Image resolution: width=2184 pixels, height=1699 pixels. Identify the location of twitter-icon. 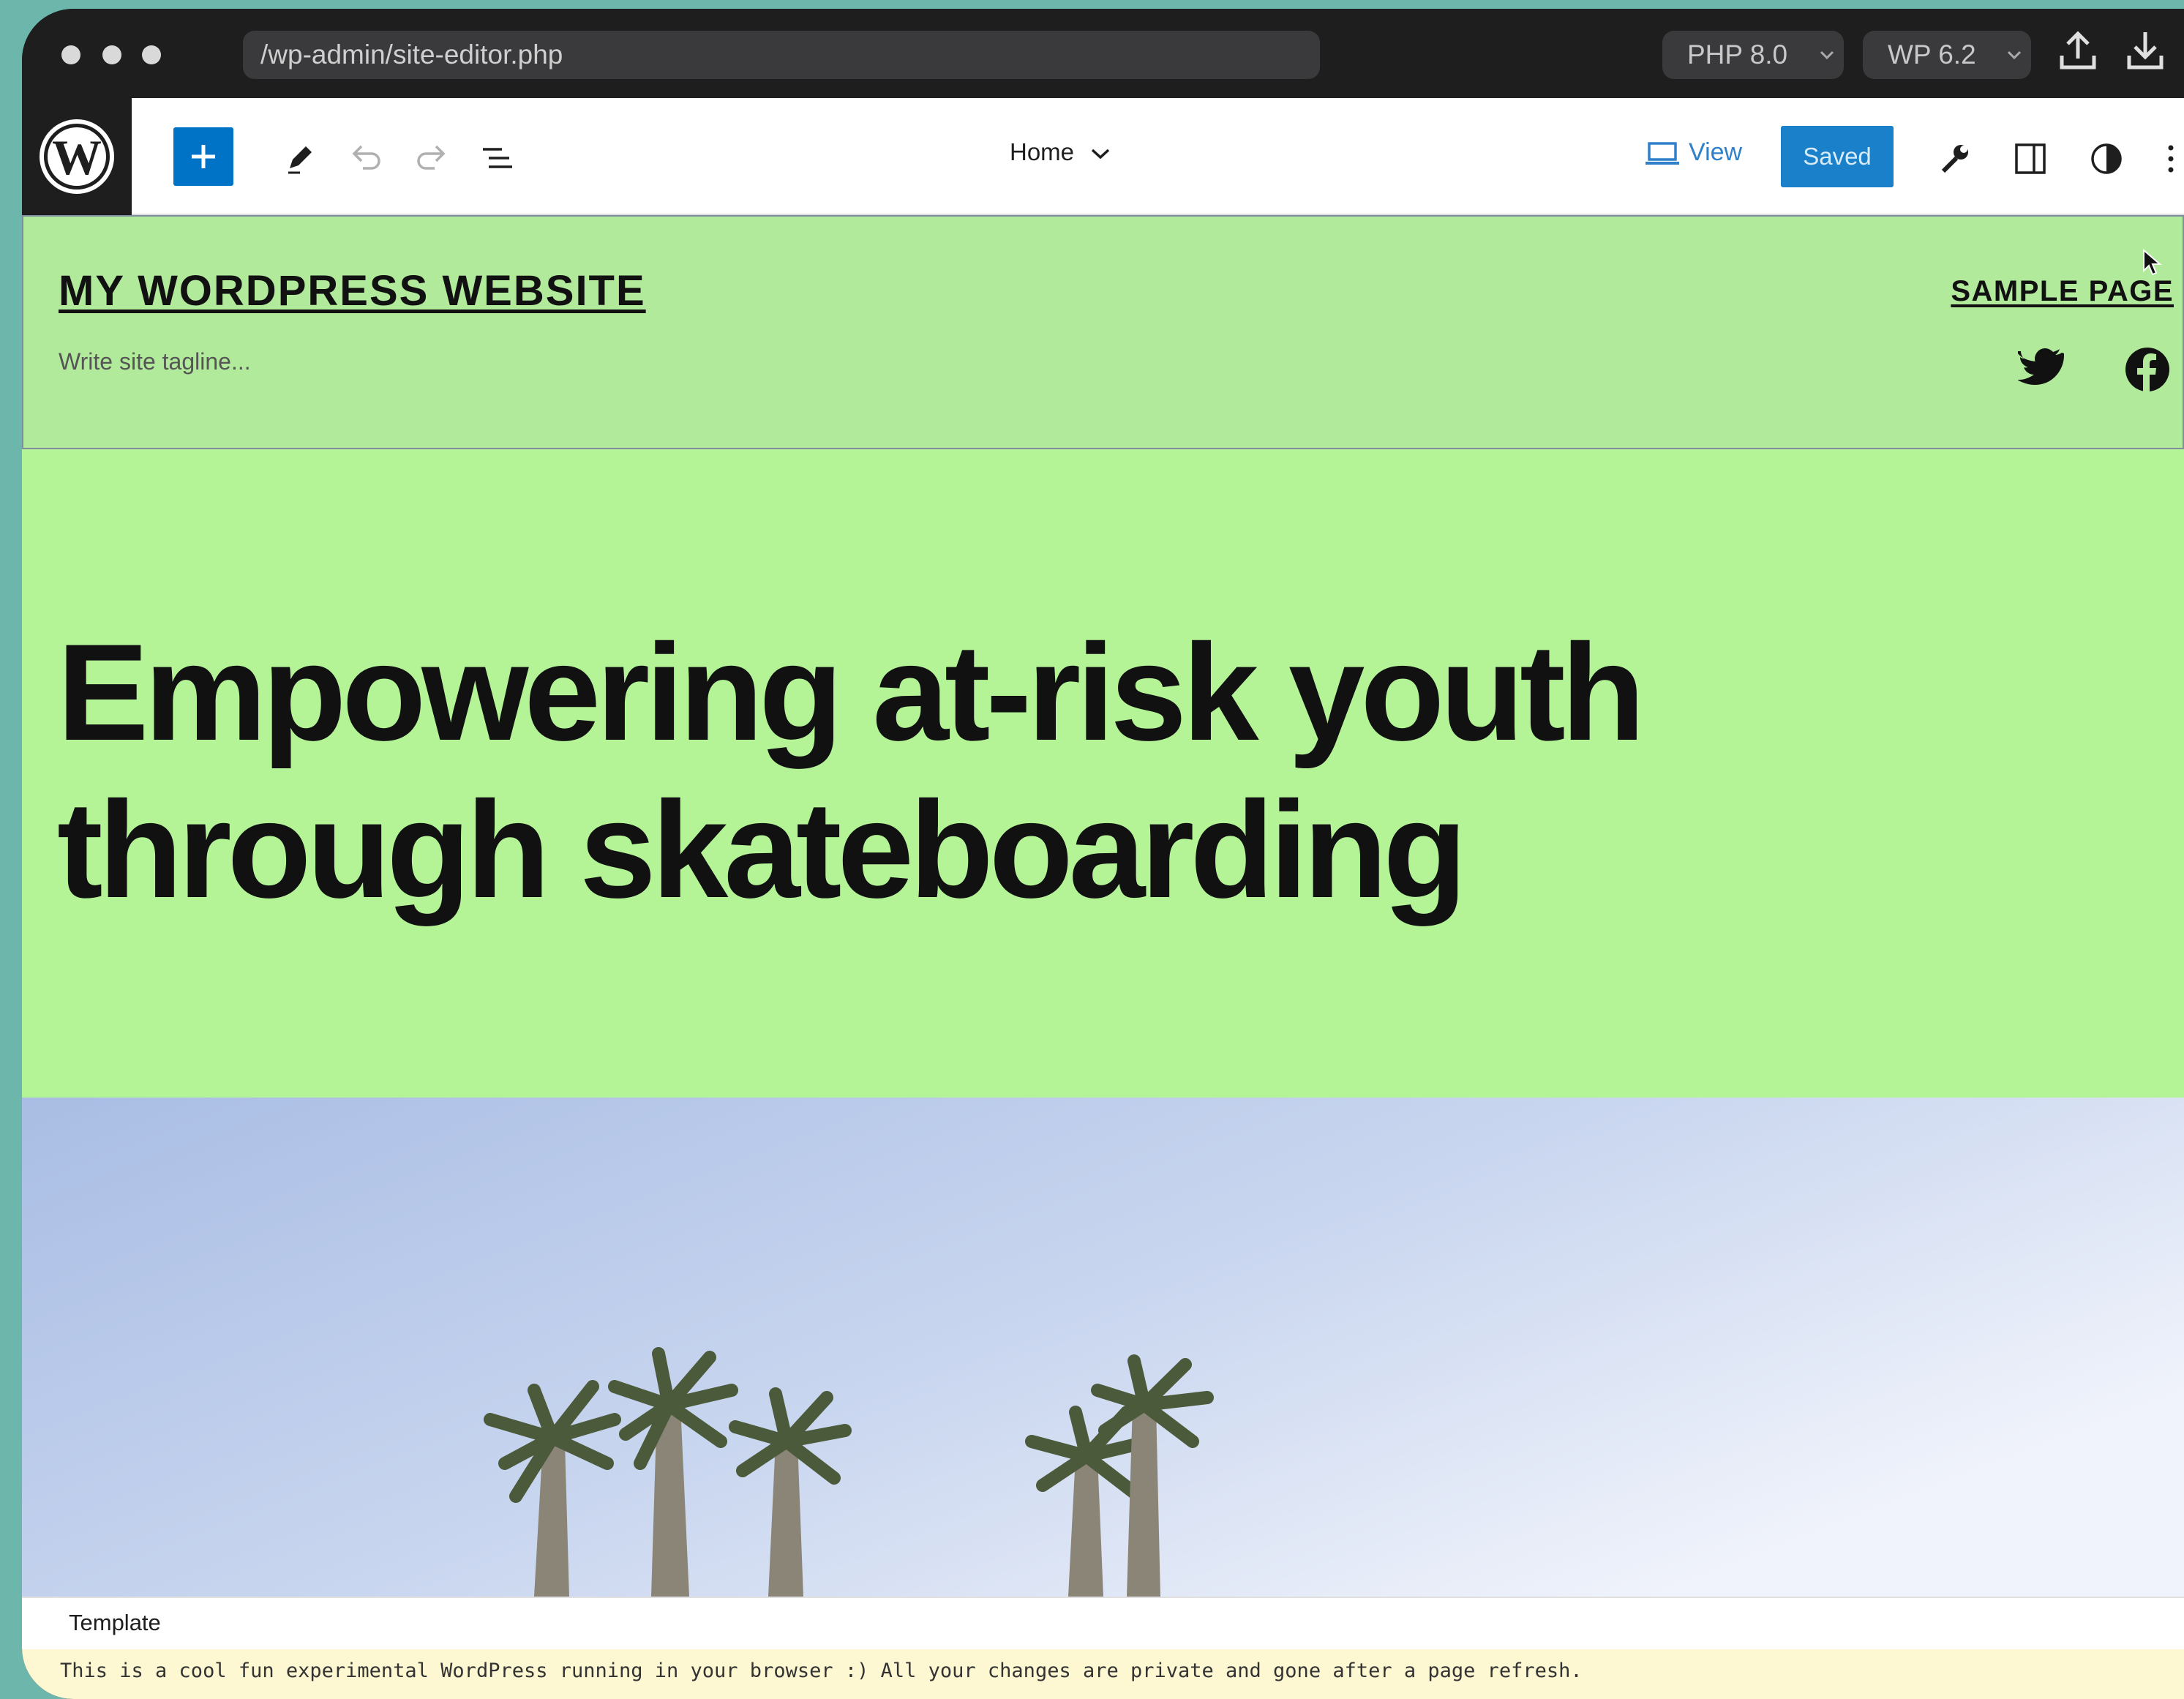
(2042, 367).